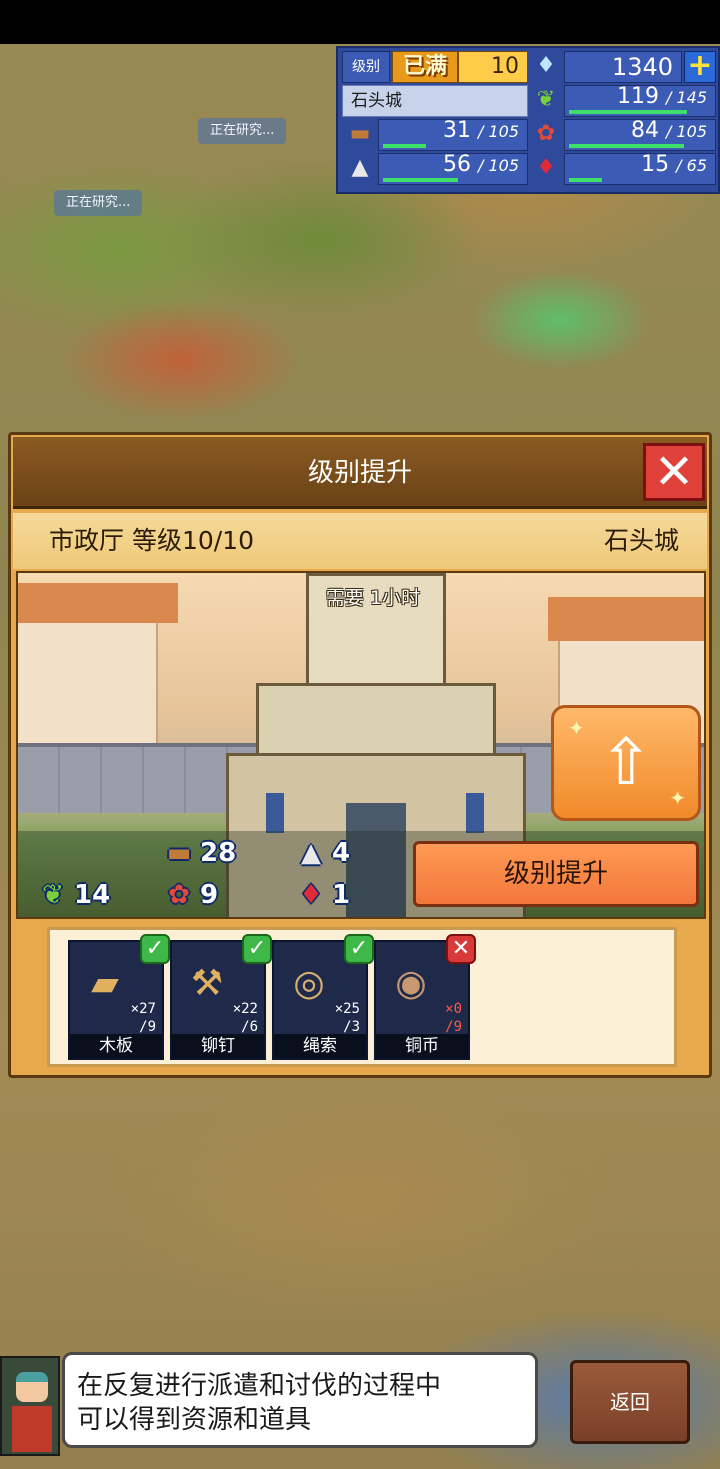  What do you see at coordinates (644, 130) in the screenshot?
I see `produce-current: 84` at bounding box center [644, 130].